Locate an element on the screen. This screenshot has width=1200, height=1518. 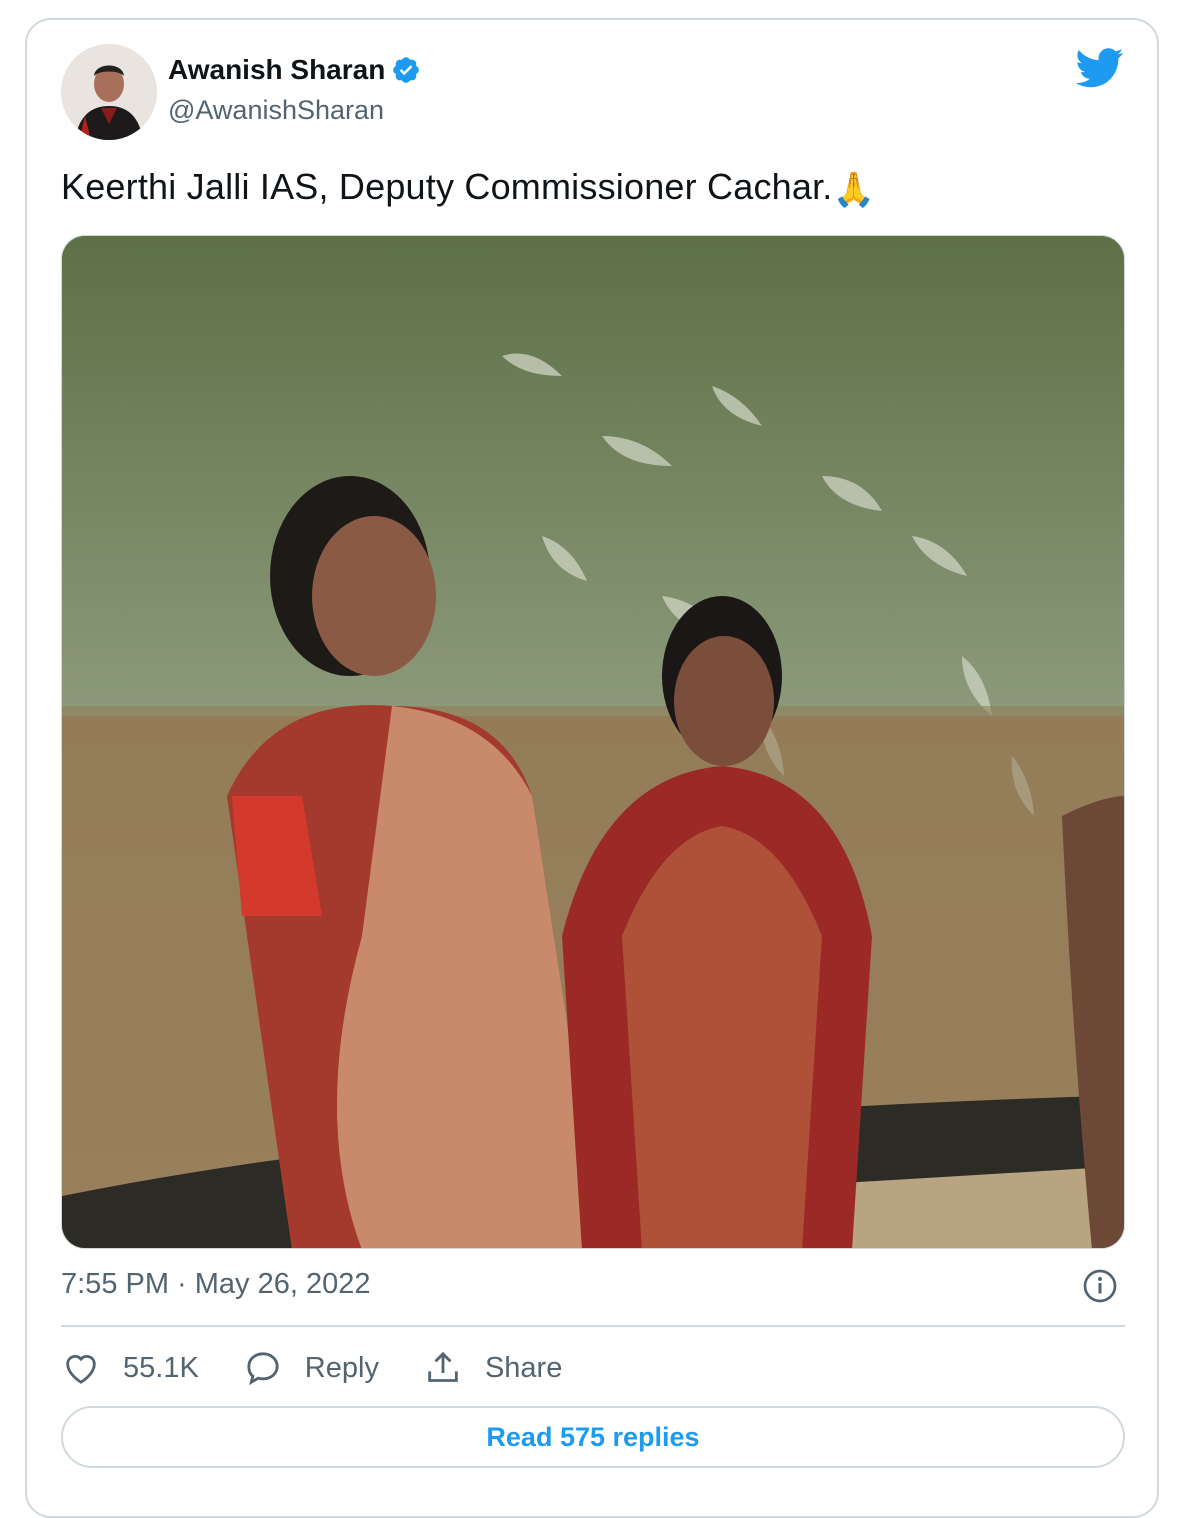
folded-hands-emoji: 🙏 is located at coordinates (854, 190).